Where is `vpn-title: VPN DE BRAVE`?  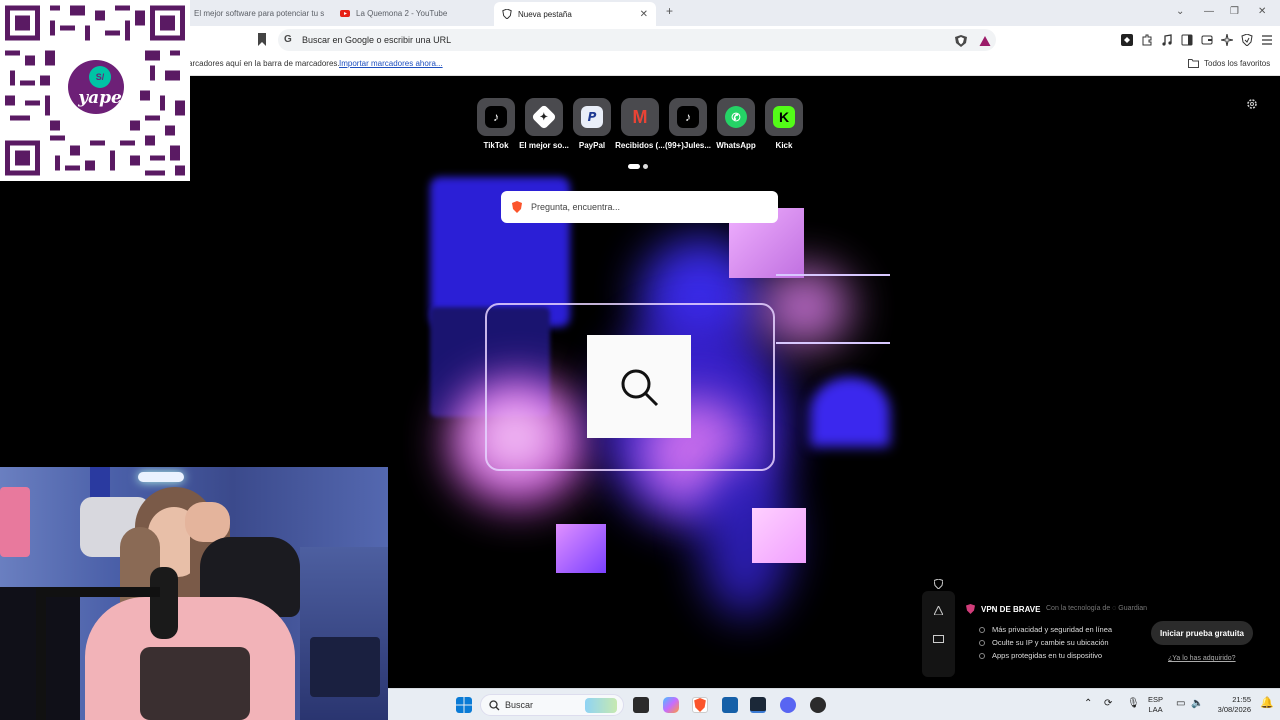 vpn-title: VPN DE BRAVE is located at coordinates (1011, 609).